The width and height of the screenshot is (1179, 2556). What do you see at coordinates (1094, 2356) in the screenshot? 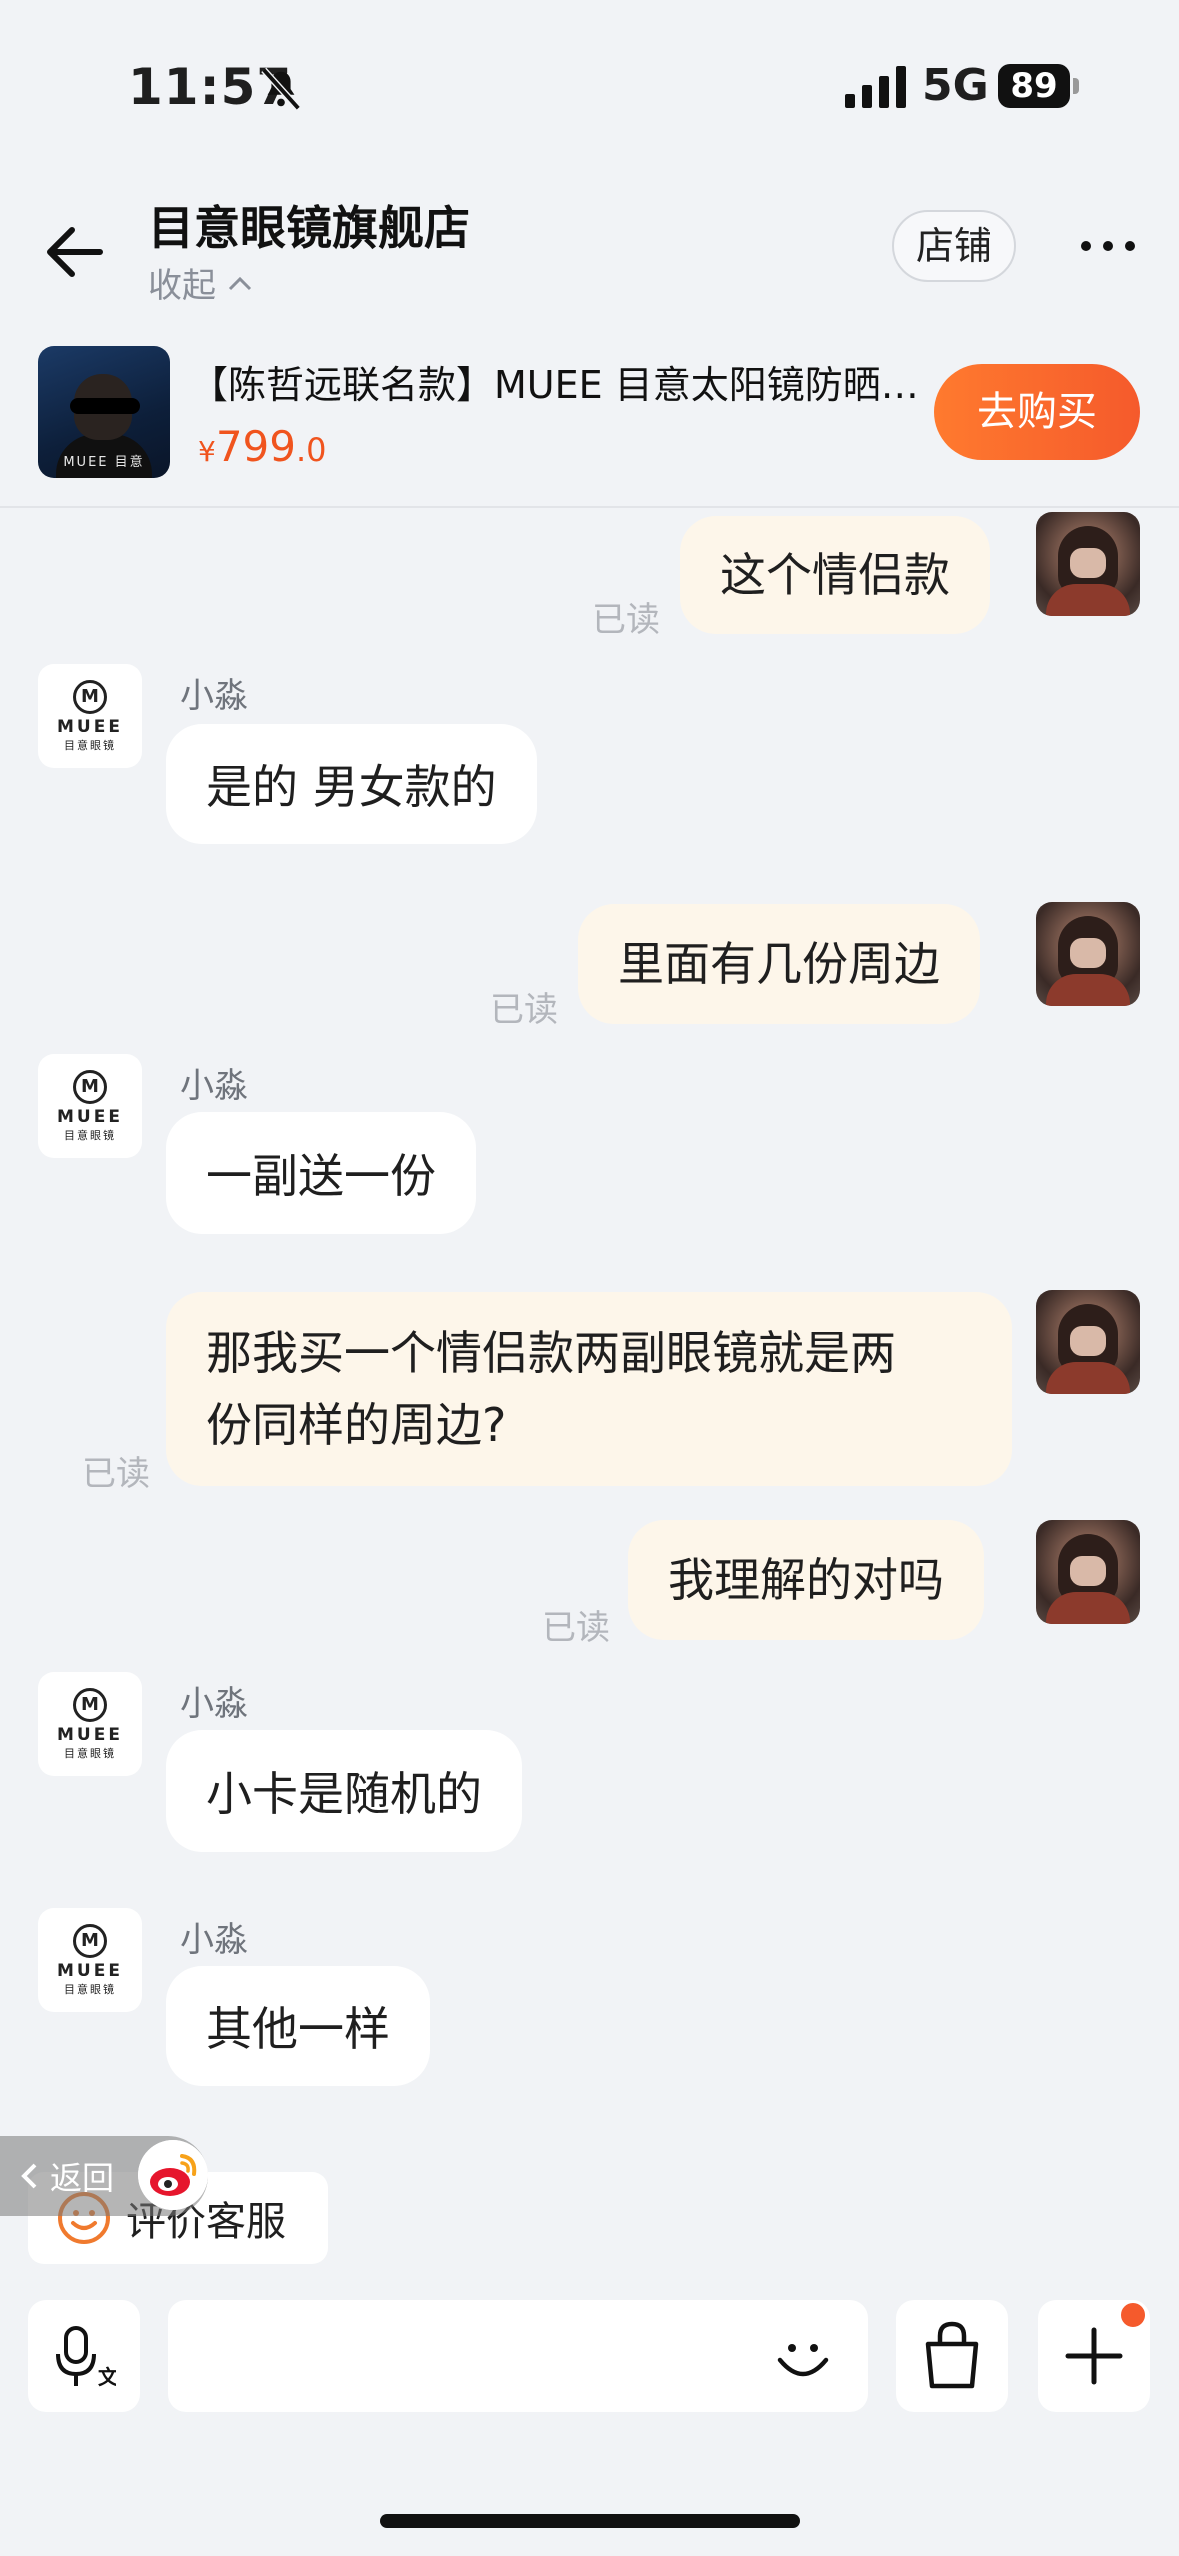
I see `plus-icon` at bounding box center [1094, 2356].